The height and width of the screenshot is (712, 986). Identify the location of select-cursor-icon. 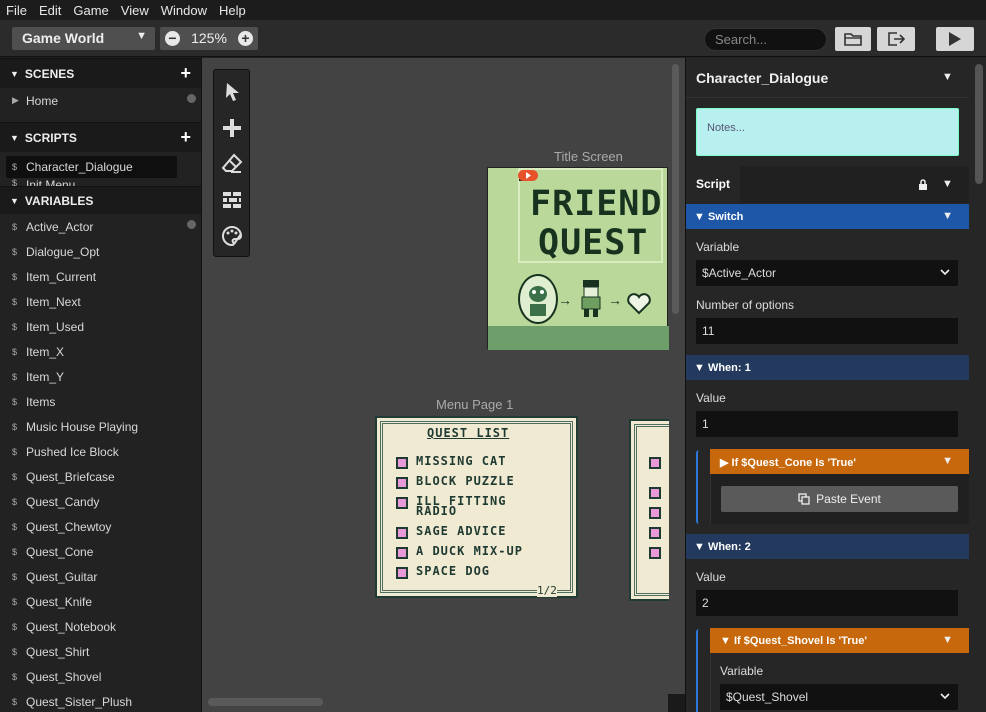
(232, 92).